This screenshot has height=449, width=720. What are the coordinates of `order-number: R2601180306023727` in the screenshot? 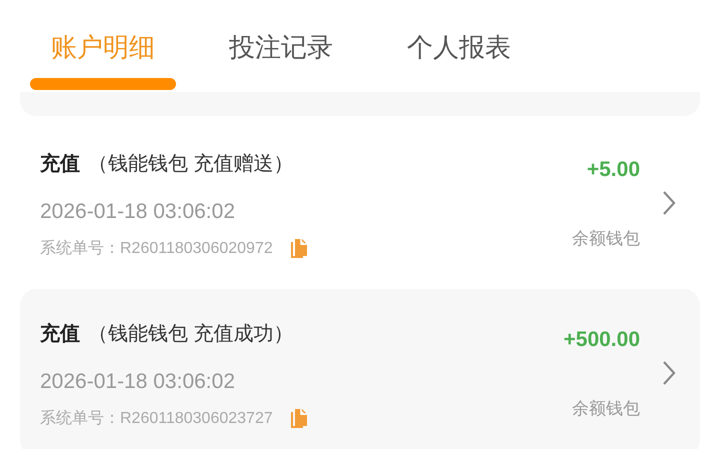 It's located at (196, 418).